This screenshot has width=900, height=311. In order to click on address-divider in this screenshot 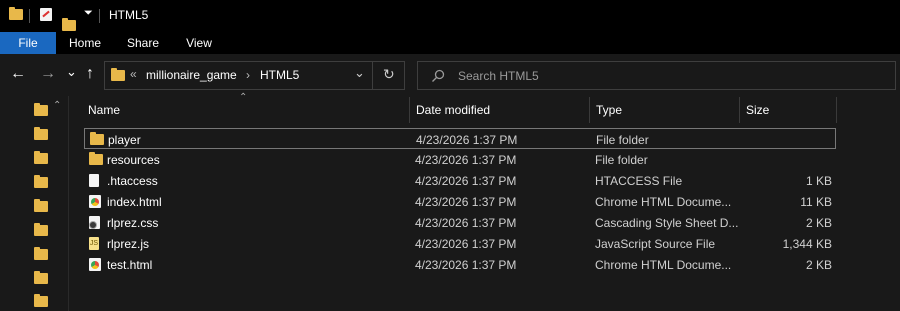, I will do `click(372, 75)`.